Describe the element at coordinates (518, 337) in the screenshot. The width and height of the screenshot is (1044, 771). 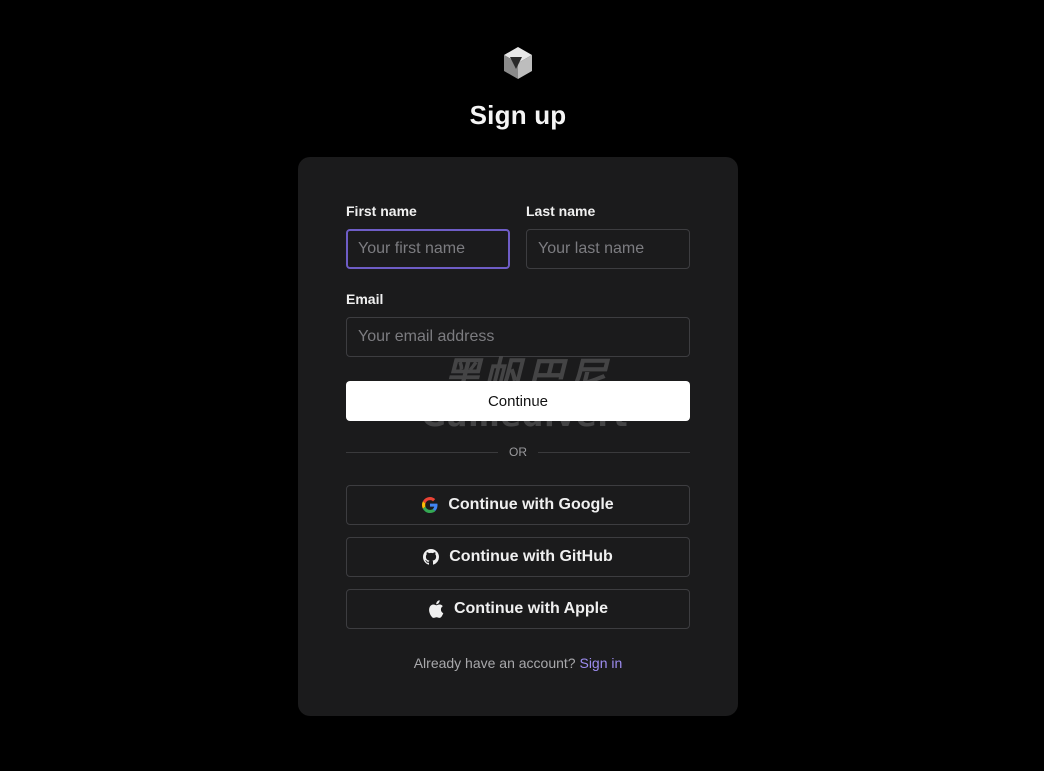
I see `email-input` at that location.